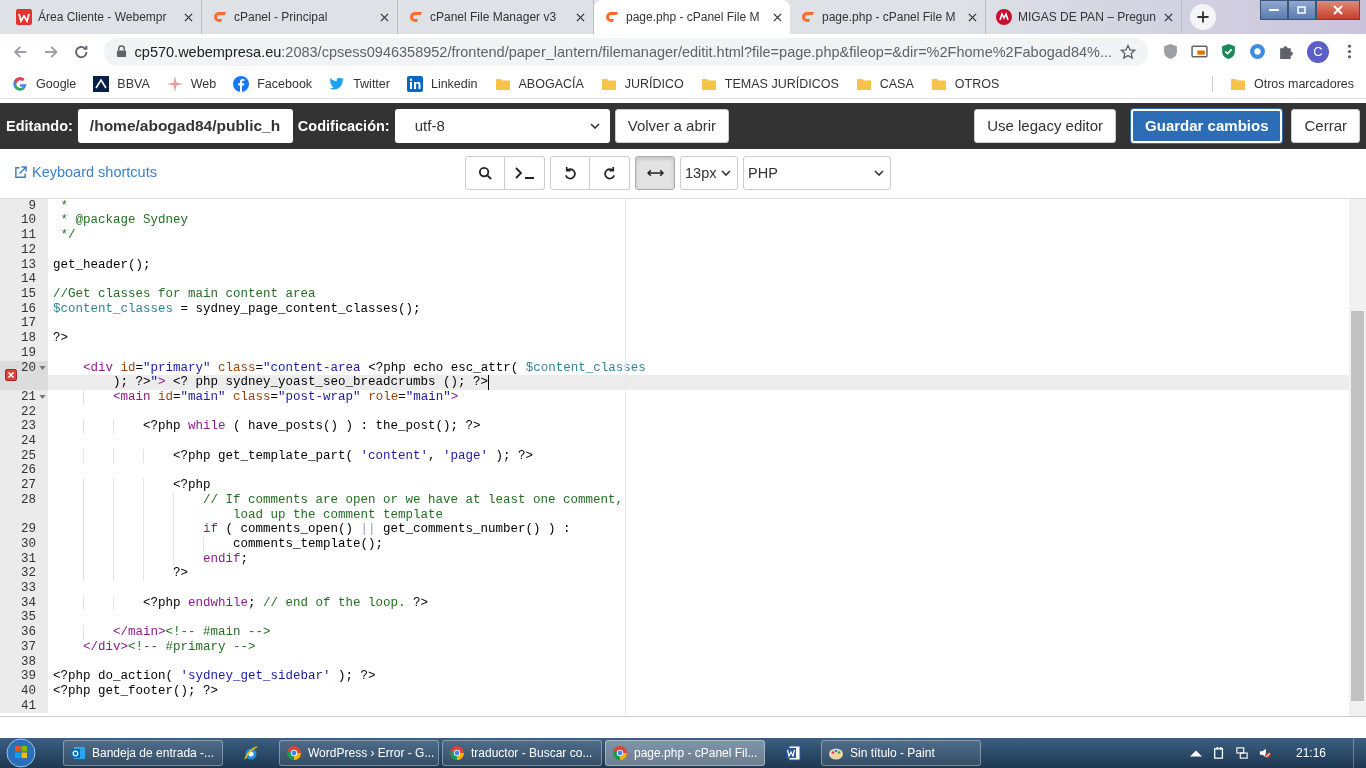 The height and width of the screenshot is (768, 1366). Describe the element at coordinates (726, 173) in the screenshot. I see `caret-icon` at that location.